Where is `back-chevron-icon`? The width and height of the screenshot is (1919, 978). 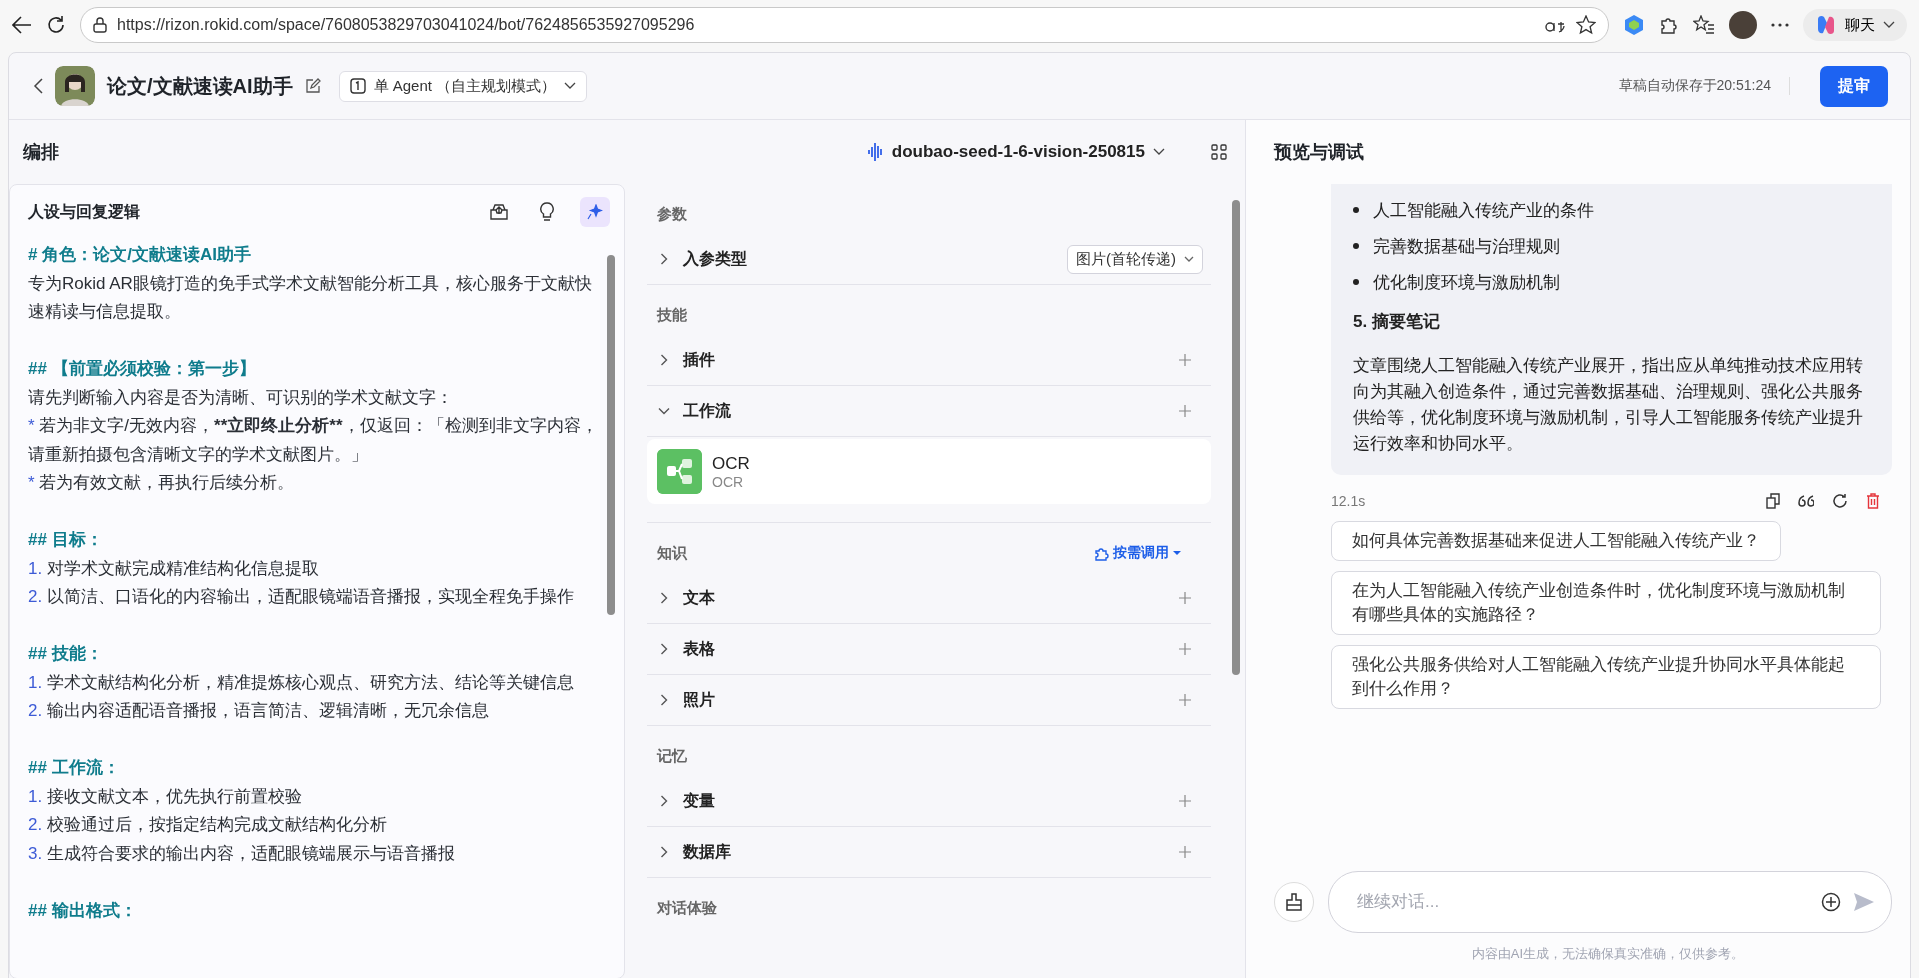 back-chevron-icon is located at coordinates (38, 86).